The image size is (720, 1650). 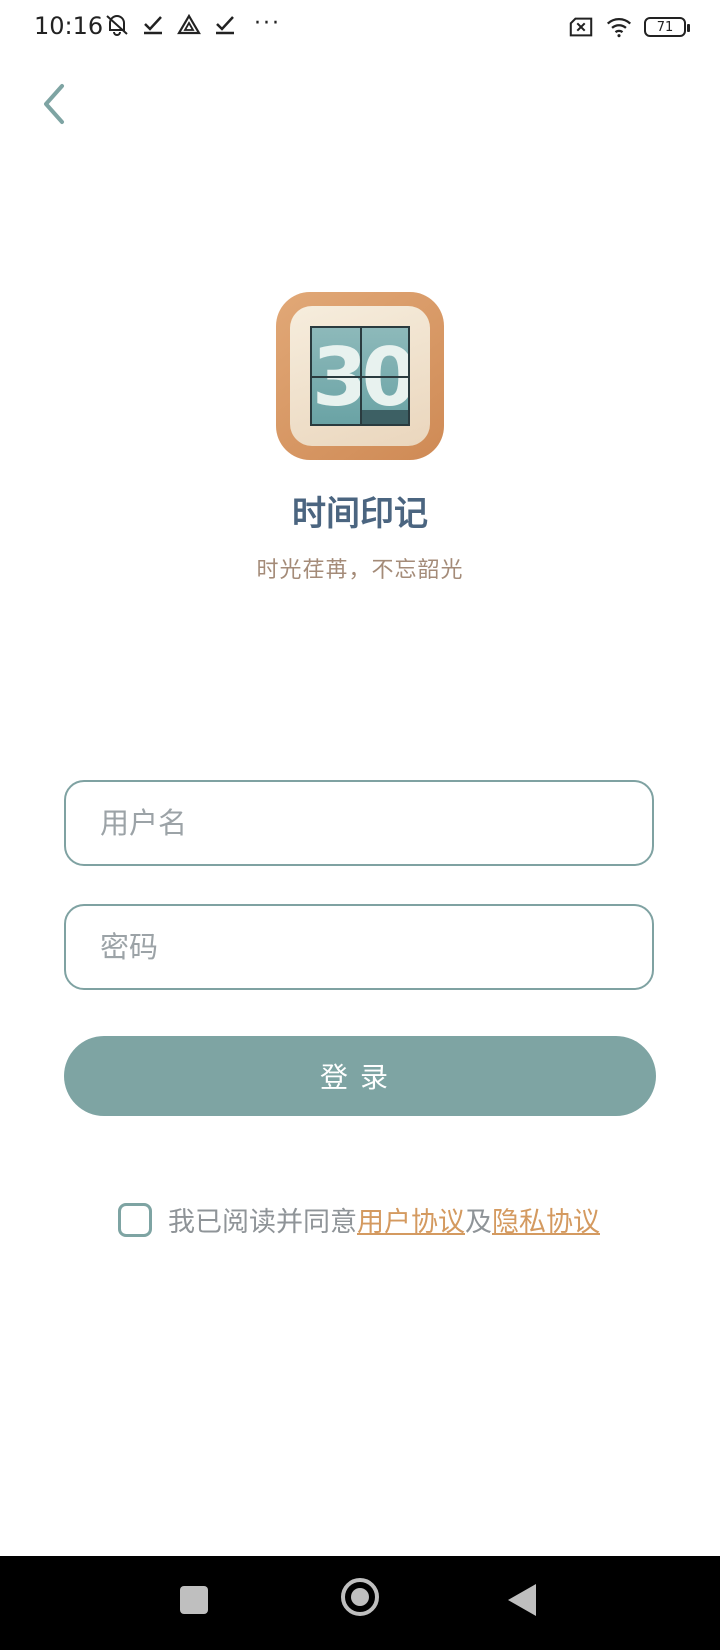 What do you see at coordinates (581, 27) in the screenshot?
I see `sim-off-icon` at bounding box center [581, 27].